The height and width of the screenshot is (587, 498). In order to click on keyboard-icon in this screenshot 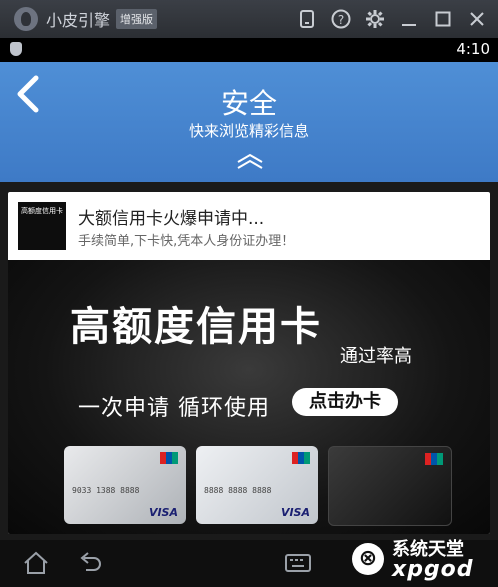, I will do `click(298, 563)`.